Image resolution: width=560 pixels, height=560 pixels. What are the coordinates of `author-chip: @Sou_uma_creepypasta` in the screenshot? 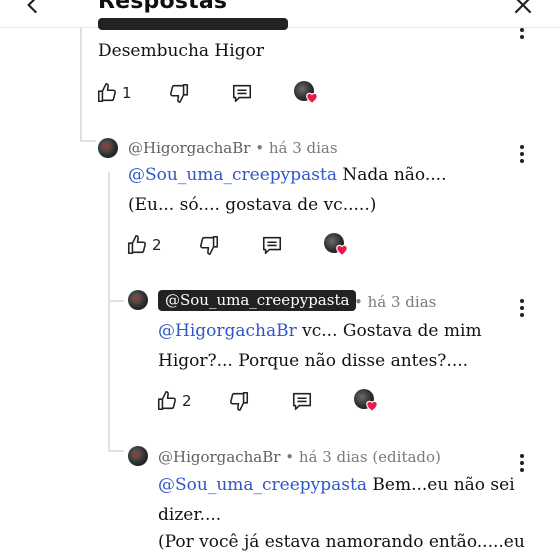 It's located at (257, 300).